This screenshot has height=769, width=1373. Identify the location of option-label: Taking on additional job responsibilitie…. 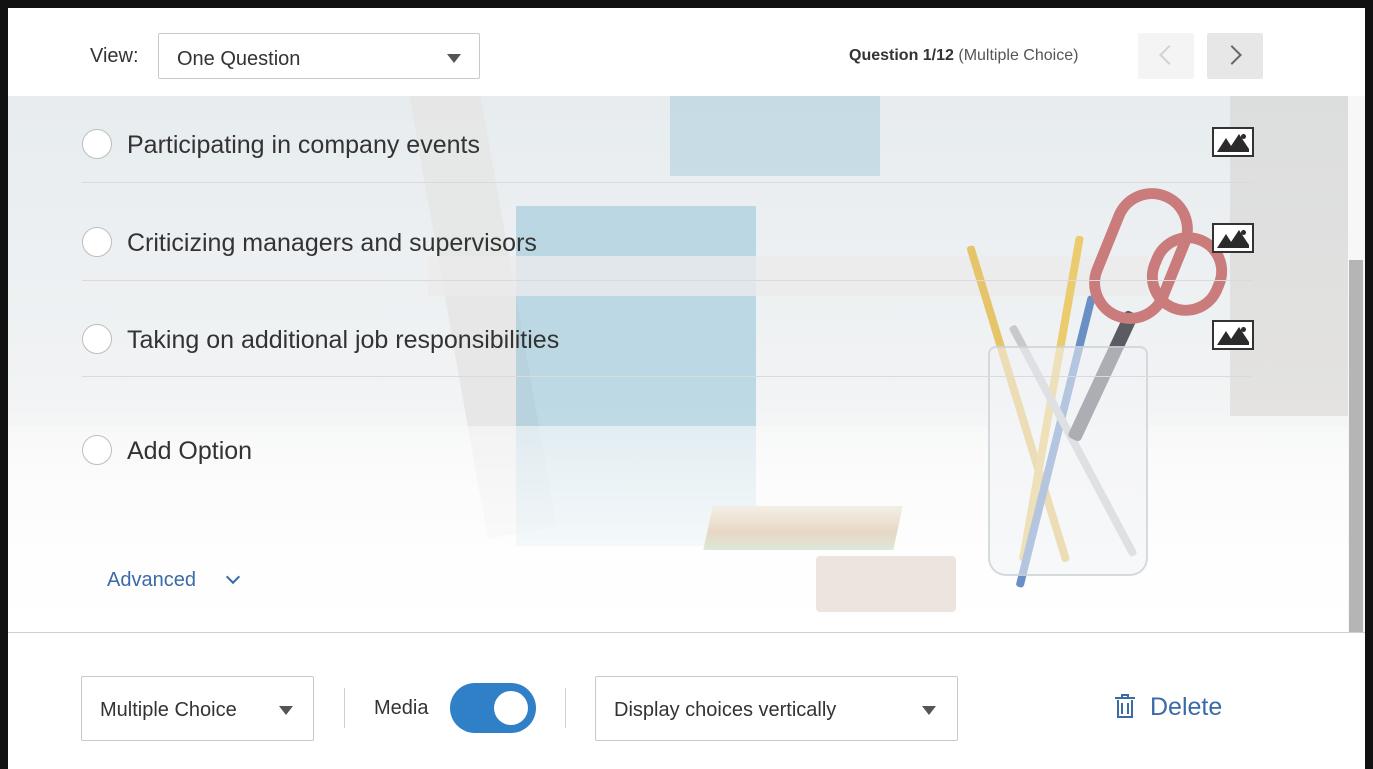
(343, 340).